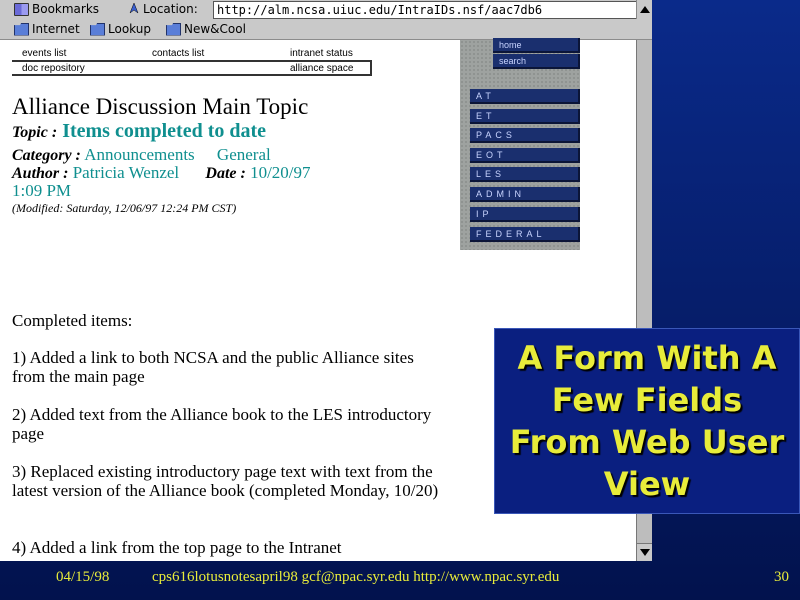 The image size is (800, 600). I want to click on nav-home-button: home, so click(536, 45).